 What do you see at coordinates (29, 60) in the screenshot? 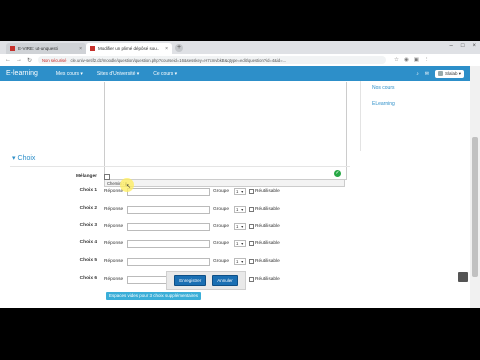
I see `reload-icon: ↻` at bounding box center [29, 60].